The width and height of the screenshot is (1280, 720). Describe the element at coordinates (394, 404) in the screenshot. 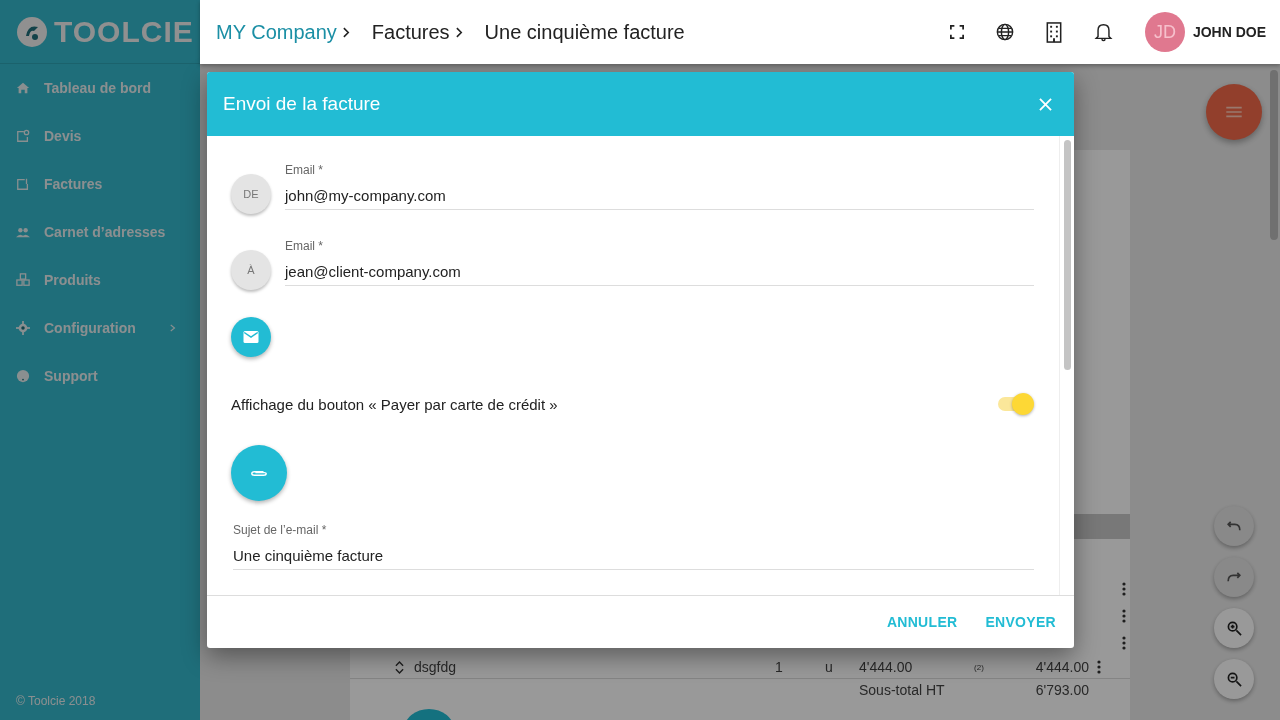

I see `toggle-label: Affichage du bouton « Payer par carte de crédit »` at that location.